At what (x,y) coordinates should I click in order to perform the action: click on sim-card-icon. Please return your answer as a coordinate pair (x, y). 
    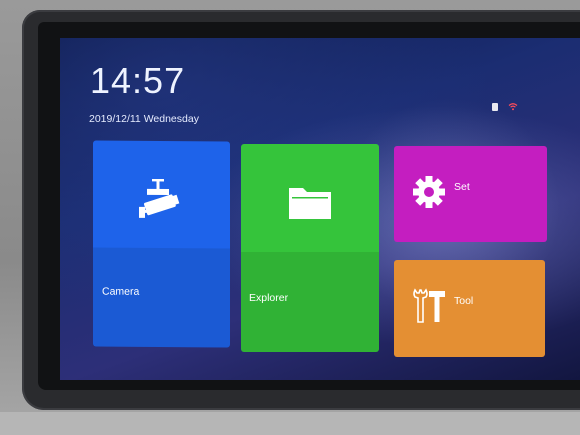
    Looking at the image, I should click on (495, 106).